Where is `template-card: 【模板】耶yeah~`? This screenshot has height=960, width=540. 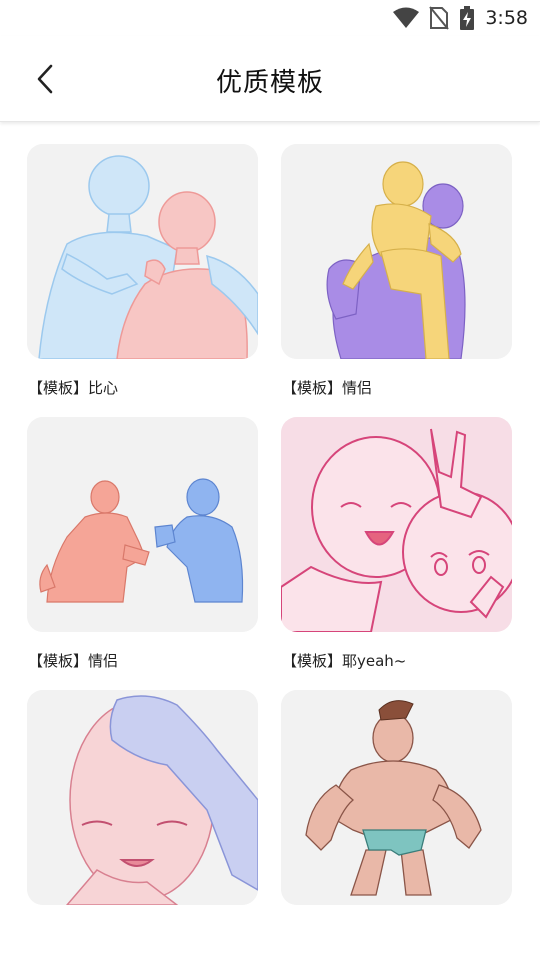 template-card: 【模板】耶yeah~ is located at coordinates (396, 544).